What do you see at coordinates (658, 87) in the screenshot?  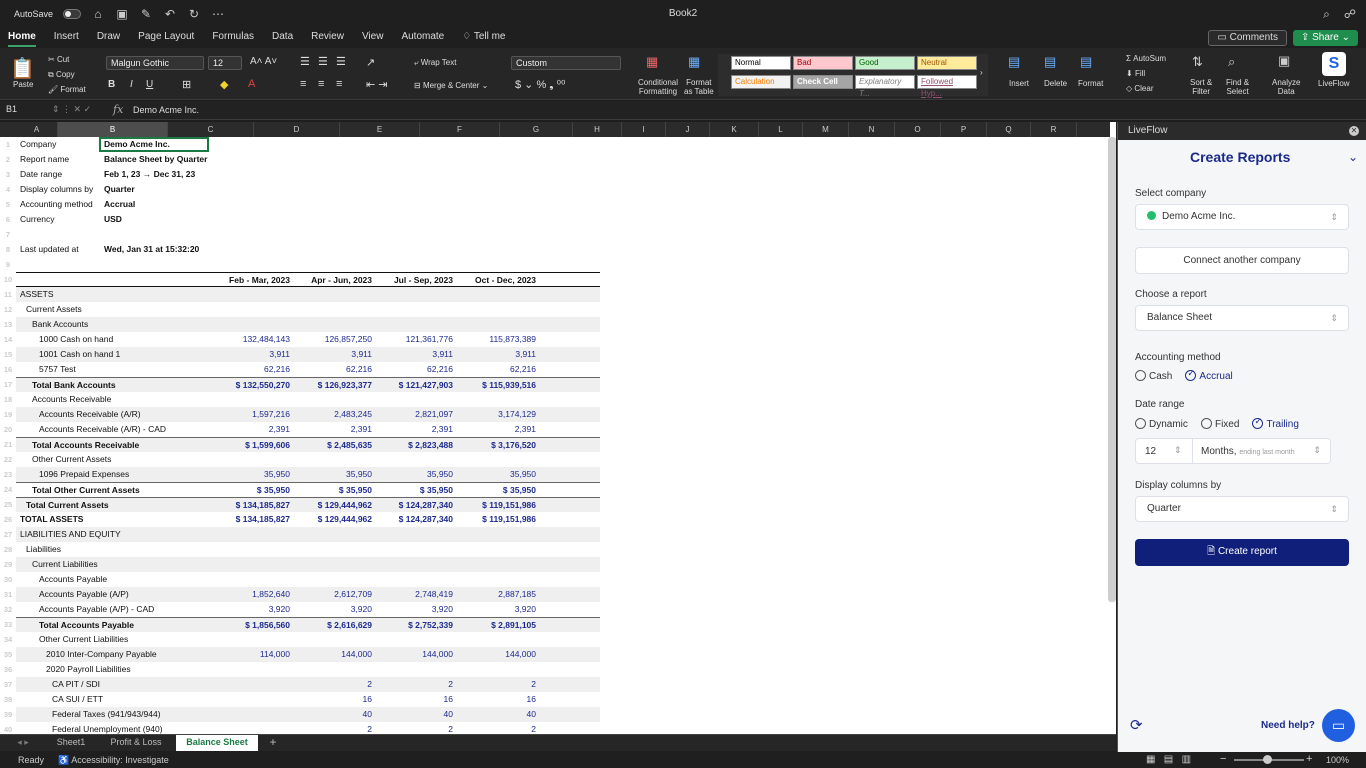 I see `conditional-formatting-button: Conditional Formatting` at bounding box center [658, 87].